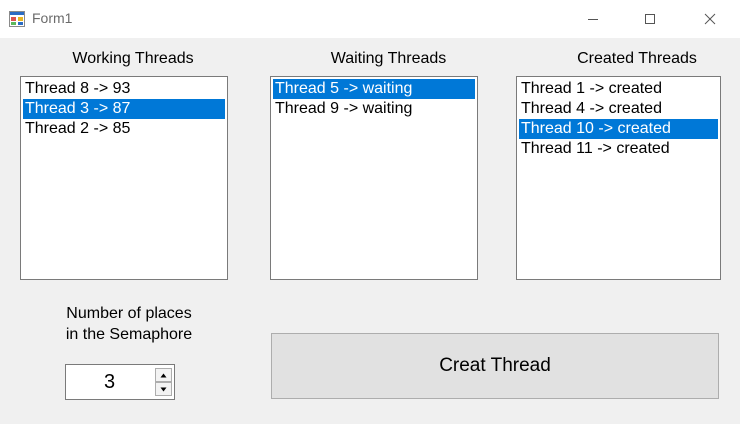 The width and height of the screenshot is (740, 424). What do you see at coordinates (374, 178) in the screenshot?
I see `waiting-threads-list: Thread 5 -> waiting Thread 9 -> waiting` at bounding box center [374, 178].